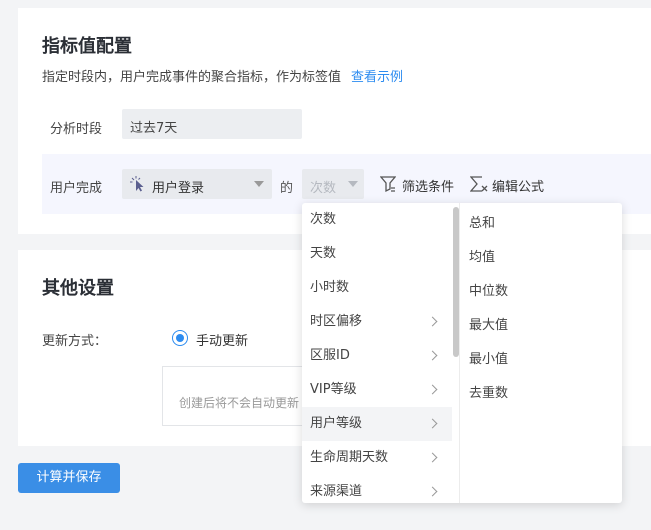 Image resolution: width=651 pixels, height=530 pixels. What do you see at coordinates (178, 188) in the screenshot?
I see `event-select-value: 用户登录` at bounding box center [178, 188].